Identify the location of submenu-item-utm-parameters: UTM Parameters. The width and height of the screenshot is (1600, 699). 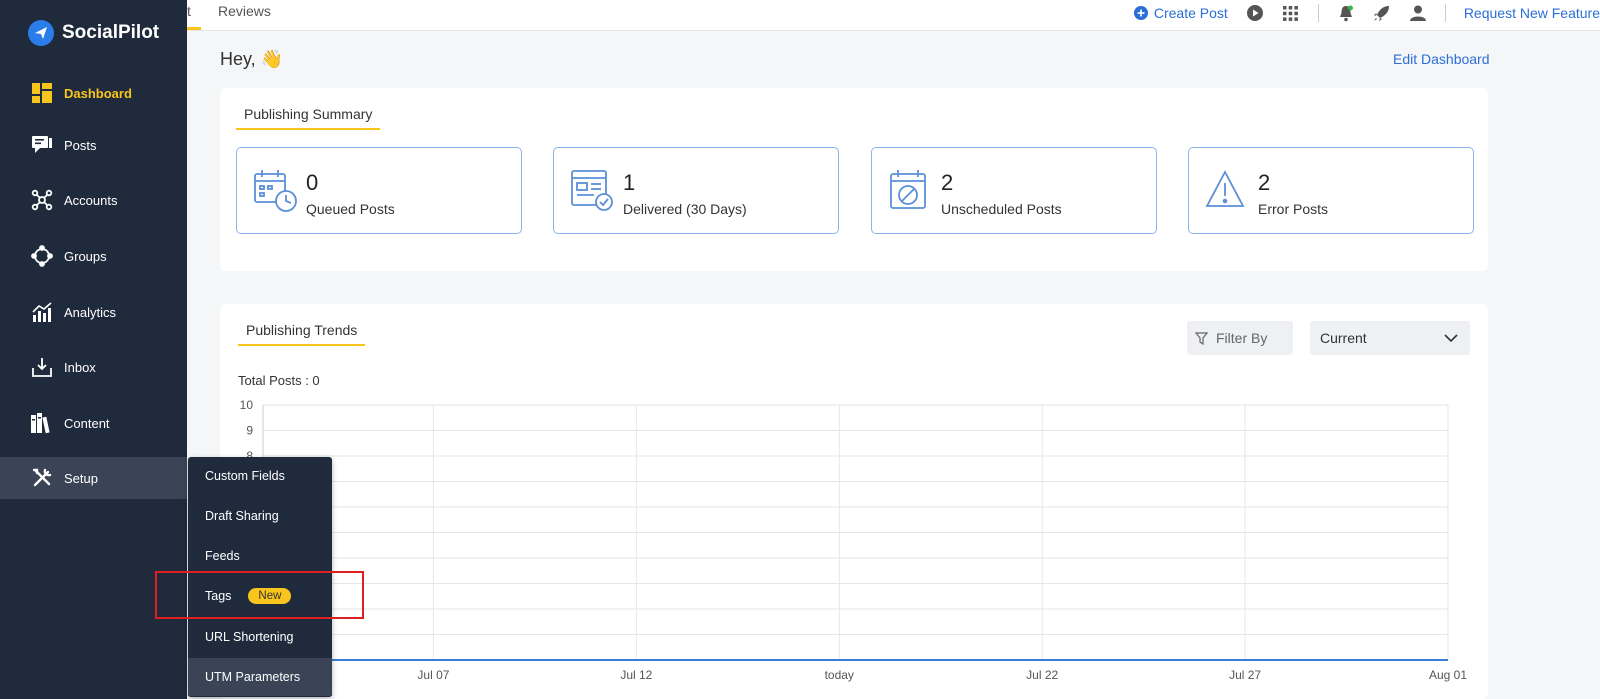
(260, 677).